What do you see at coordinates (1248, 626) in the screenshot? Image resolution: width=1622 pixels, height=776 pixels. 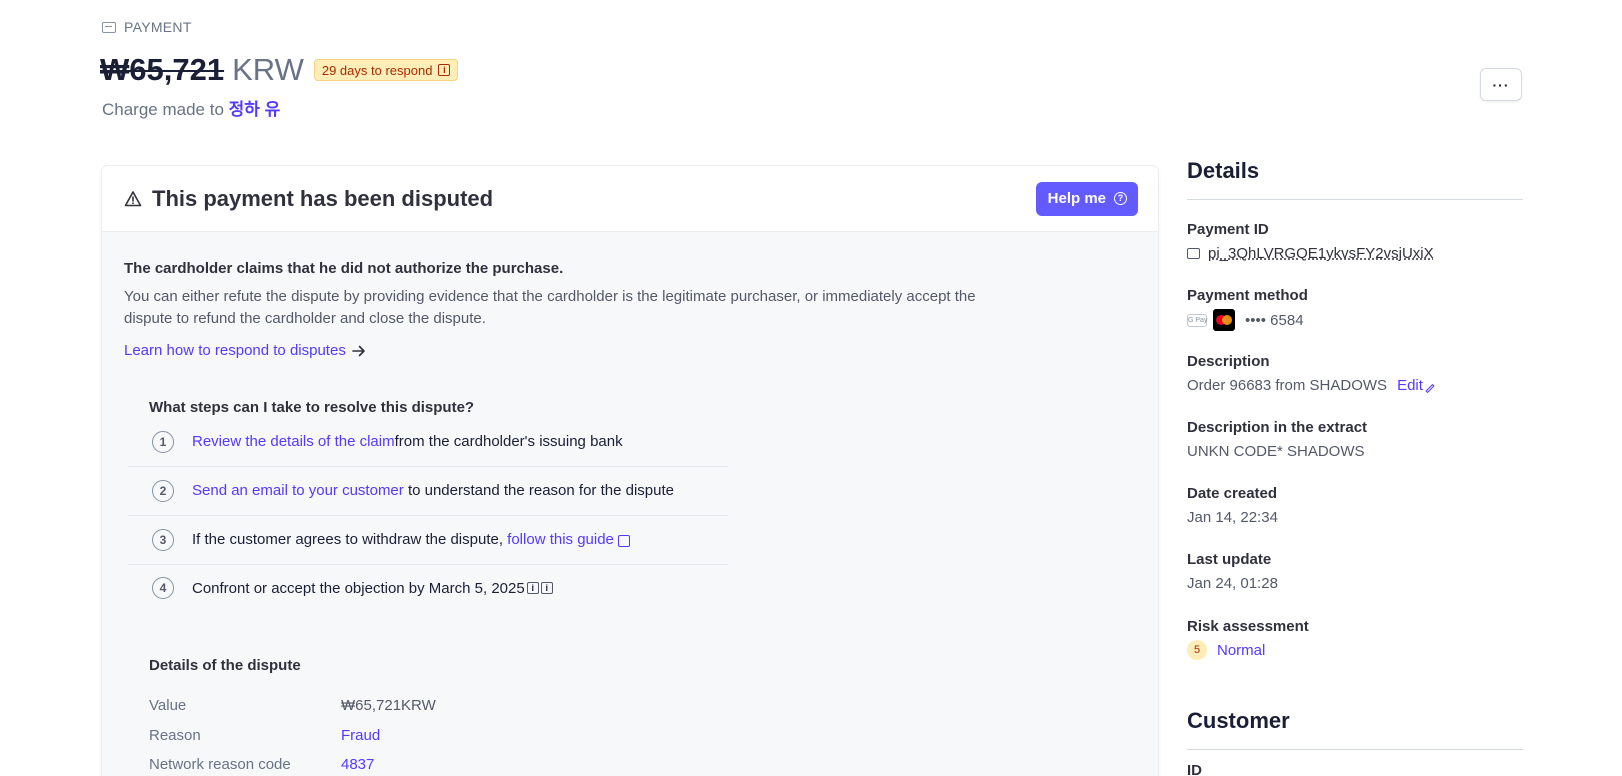 I see `risk-label: Risk assessment` at bounding box center [1248, 626].